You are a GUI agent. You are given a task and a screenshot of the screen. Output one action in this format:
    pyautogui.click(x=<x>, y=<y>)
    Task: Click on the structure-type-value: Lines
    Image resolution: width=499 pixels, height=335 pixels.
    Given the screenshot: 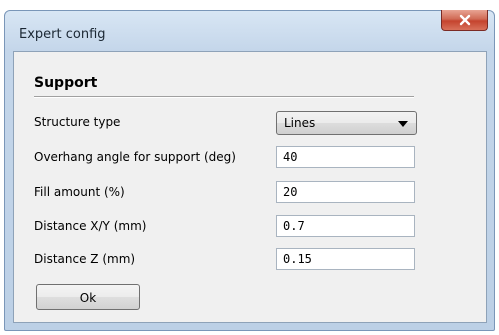 What is the action you would take?
    pyautogui.click(x=300, y=123)
    